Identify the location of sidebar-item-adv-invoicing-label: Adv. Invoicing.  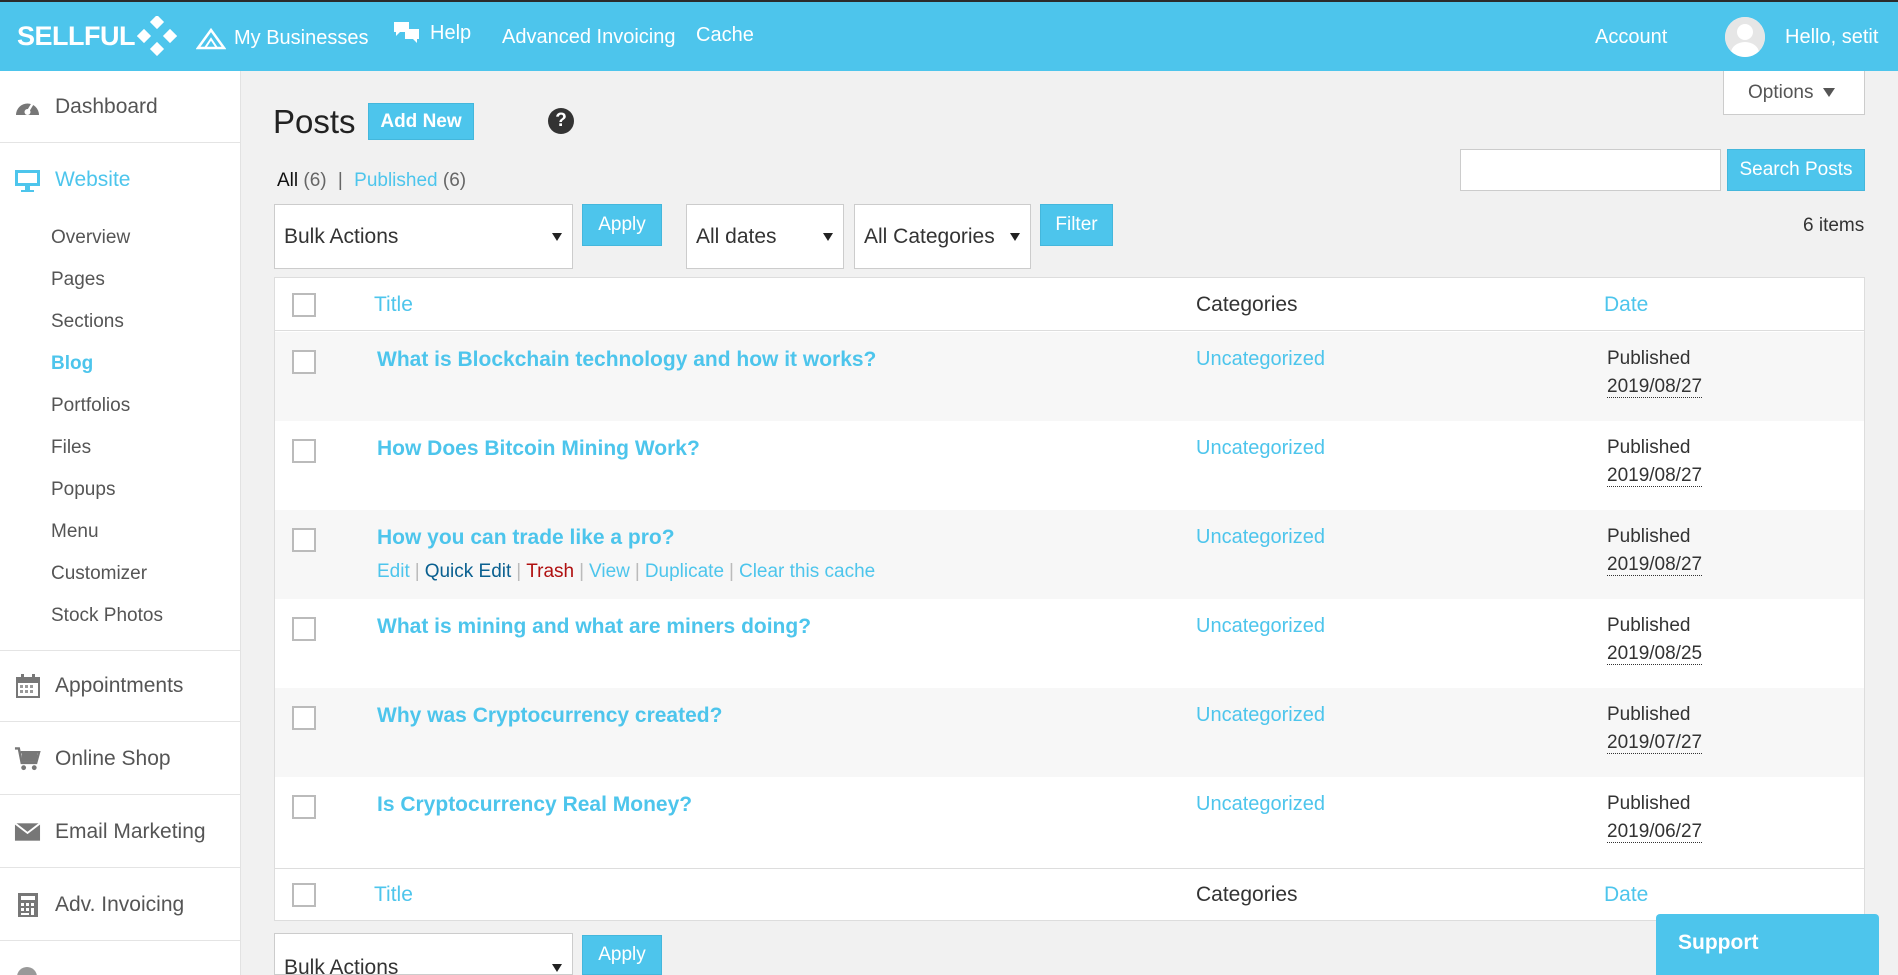
(120, 904).